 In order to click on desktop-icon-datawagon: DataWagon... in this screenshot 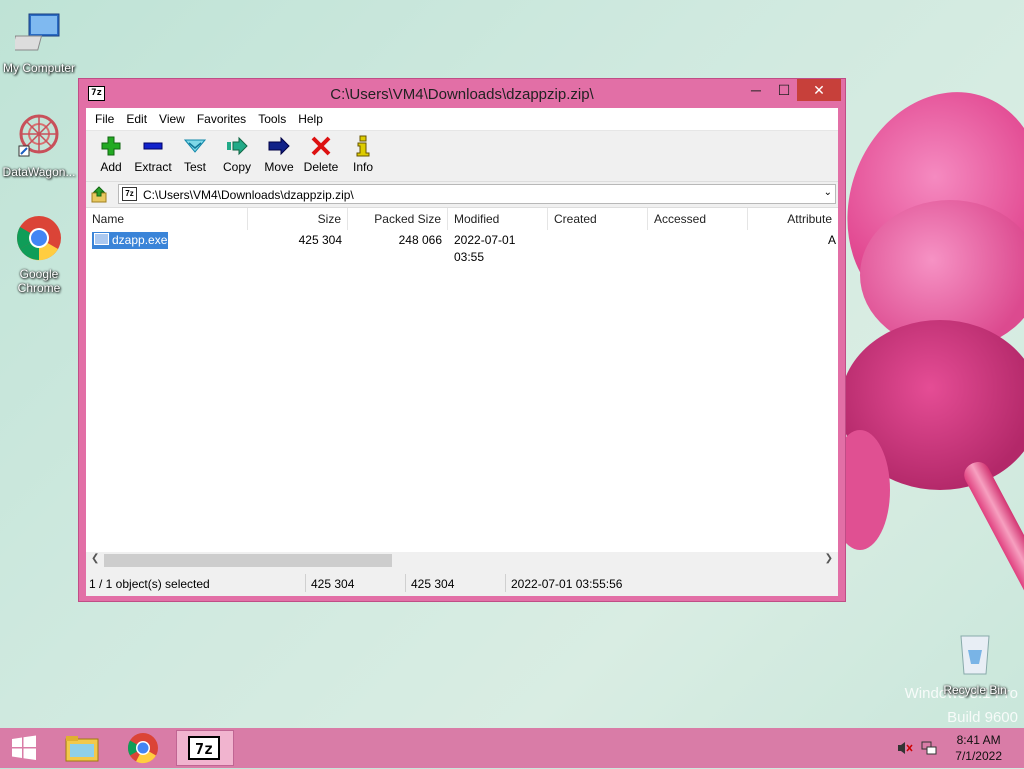, I will do `click(39, 145)`.